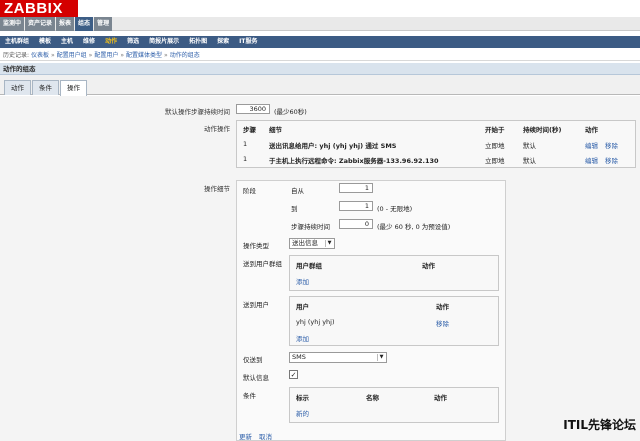 The width and height of the screenshot is (640, 441). I want to click on conditions-label: 条件, so click(249, 396).